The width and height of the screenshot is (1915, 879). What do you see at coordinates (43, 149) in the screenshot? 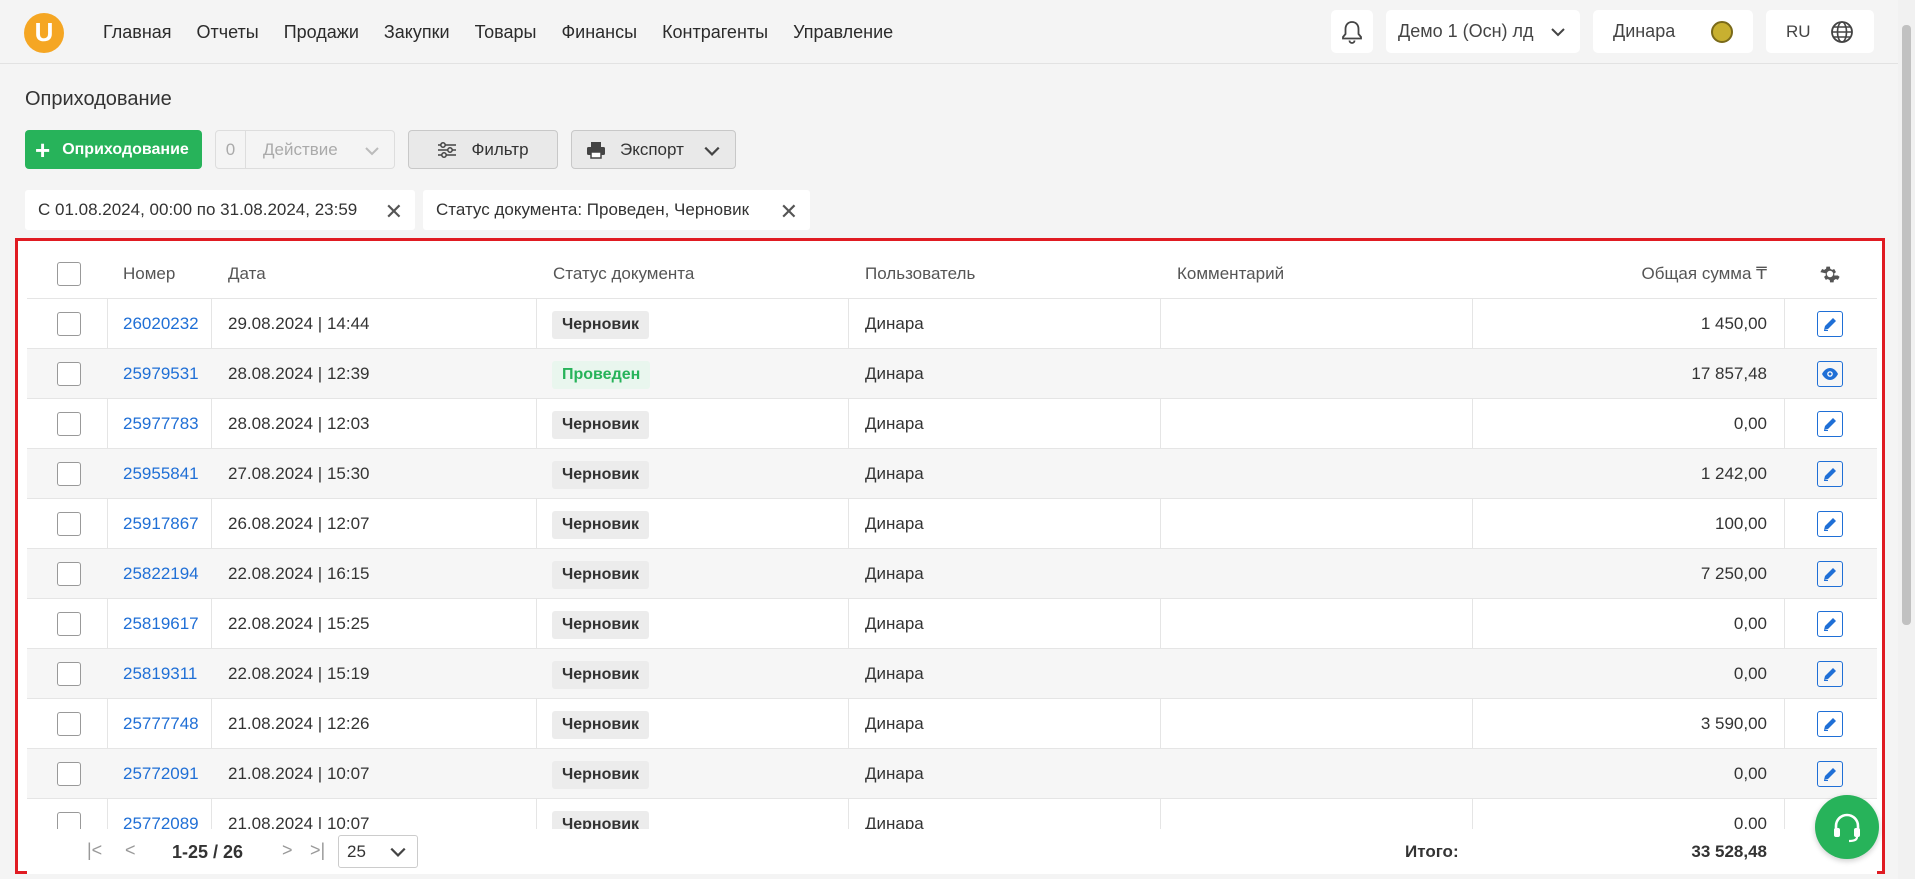
I see `plus-icon: +` at bounding box center [43, 149].